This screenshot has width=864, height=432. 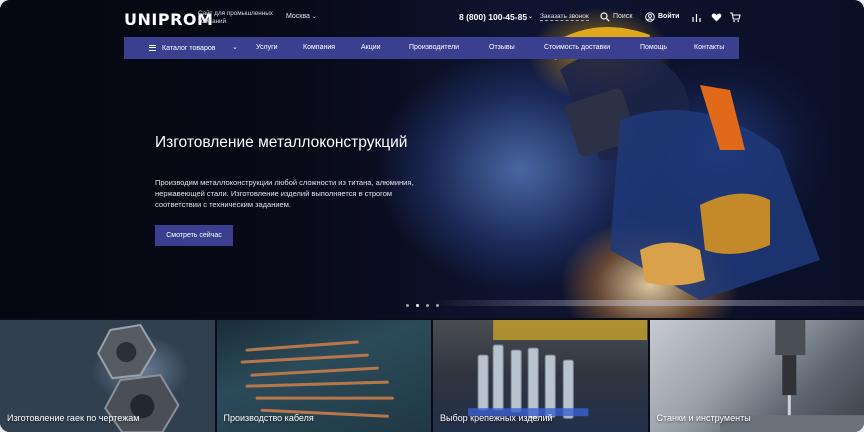 I want to click on heart-icon, so click(x=716, y=17).